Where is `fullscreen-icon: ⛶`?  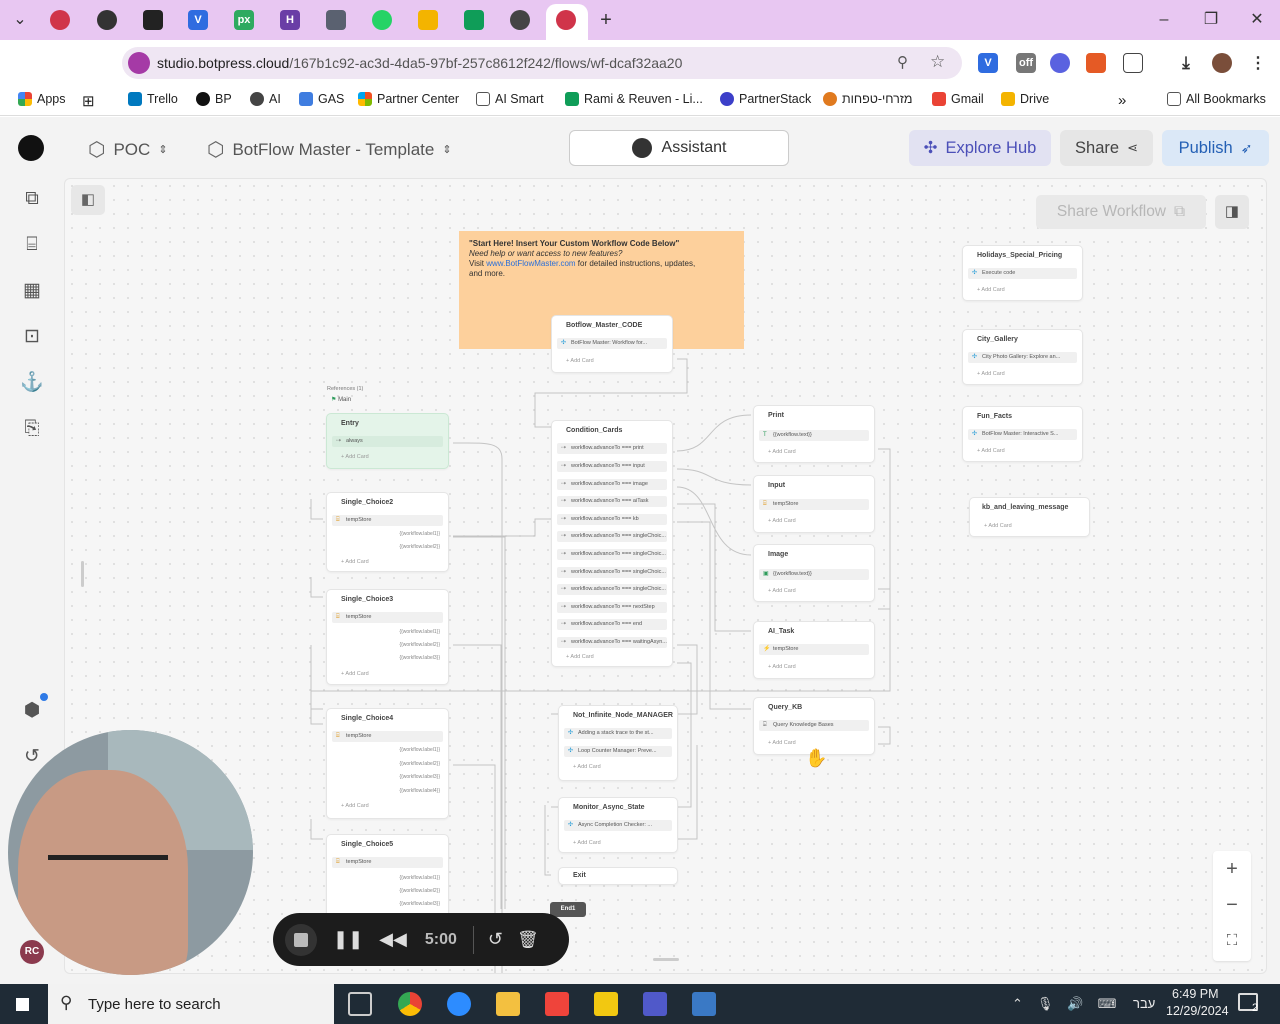
fullscreen-icon: ⛶ is located at coordinates (1232, 941).